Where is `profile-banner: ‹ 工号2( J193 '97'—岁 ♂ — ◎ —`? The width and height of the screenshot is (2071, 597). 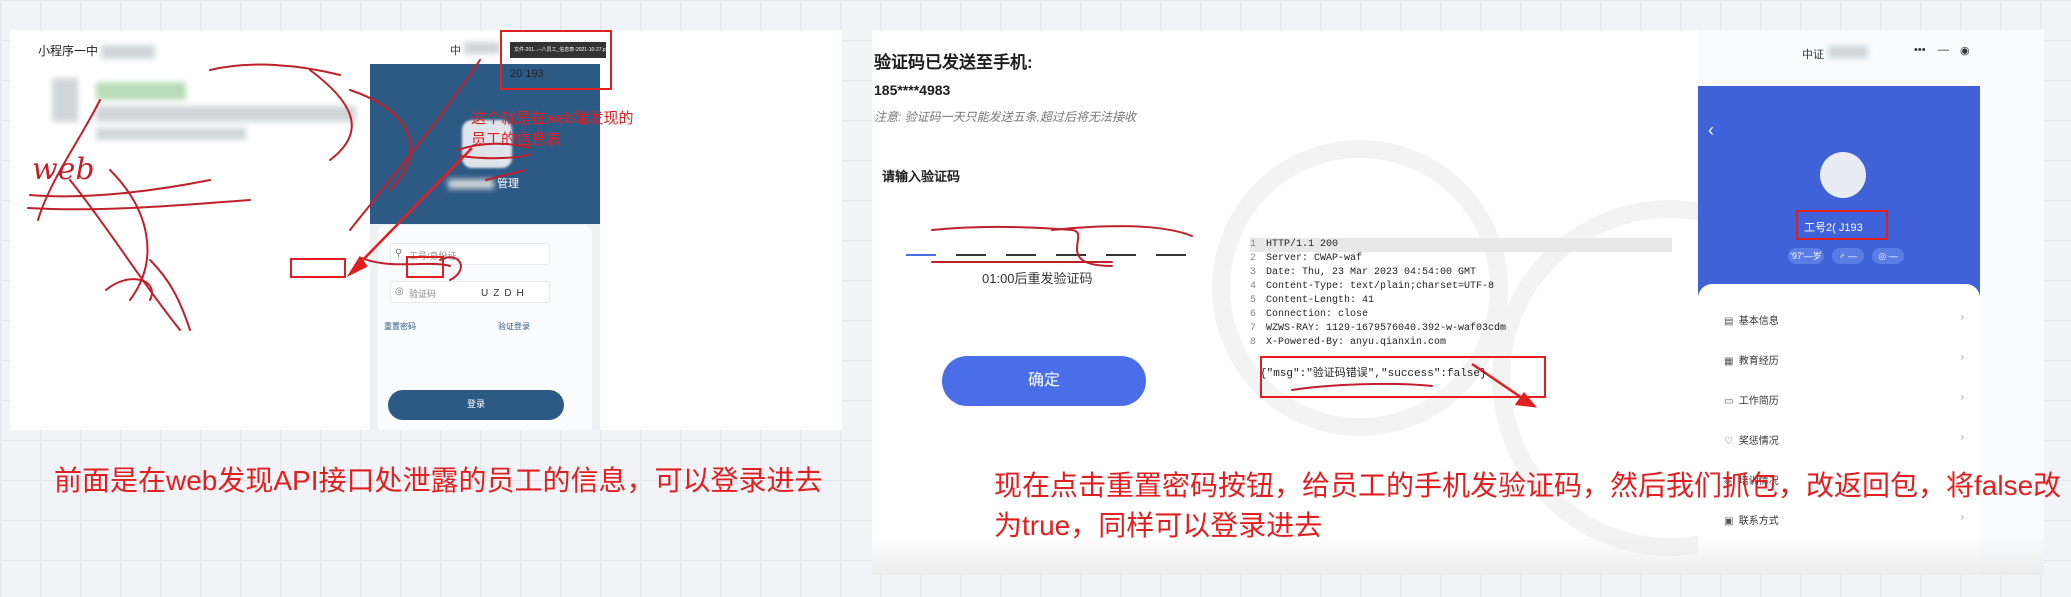
profile-banner: ‹ 工号2( J193 '97'—岁 ♂ — ◎ — is located at coordinates (1839, 191).